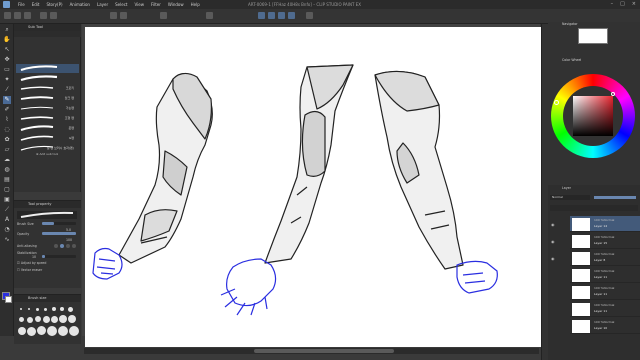 This screenshot has height=360, width=640. Describe the element at coordinates (7, 140) in the screenshot. I see `decoration-icon: ✿` at that location.